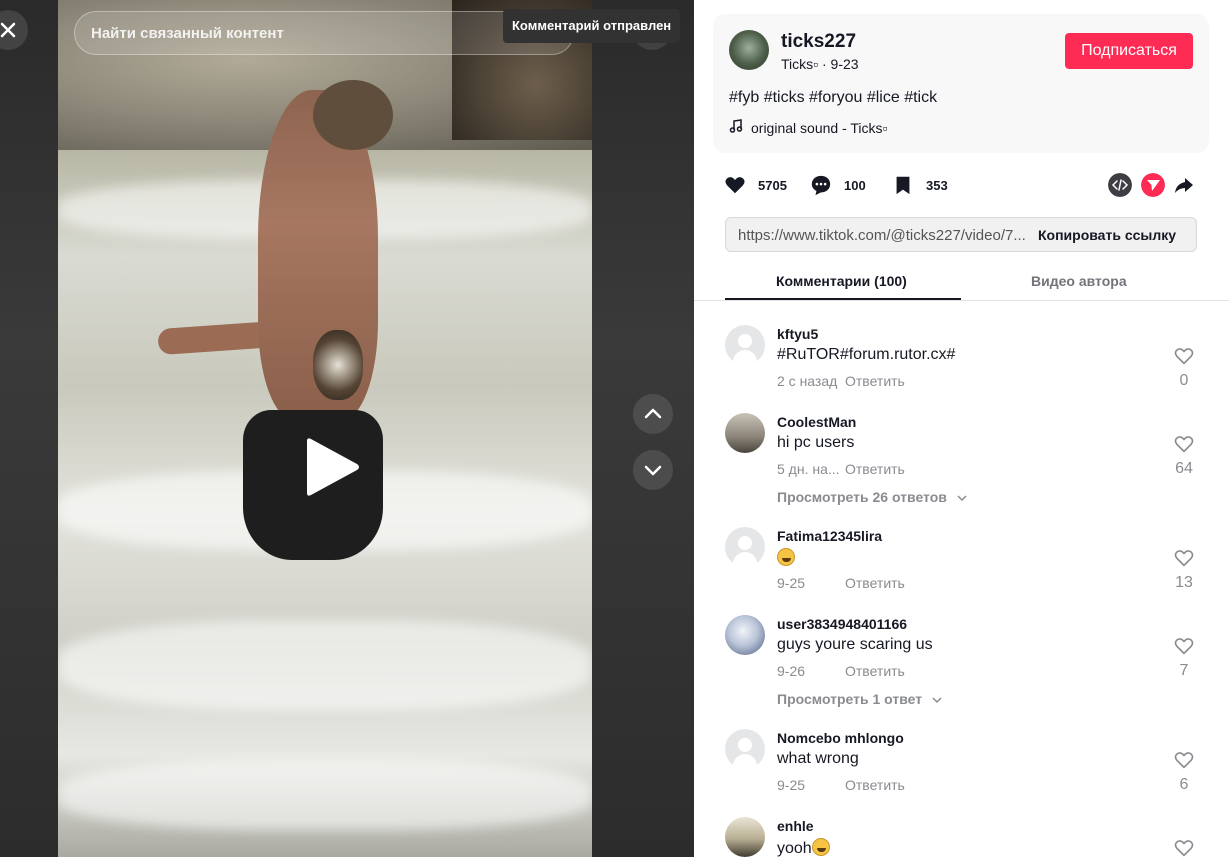  What do you see at coordinates (324, 33) in the screenshot?
I see `related-search-input: Найти связанный контент` at bounding box center [324, 33].